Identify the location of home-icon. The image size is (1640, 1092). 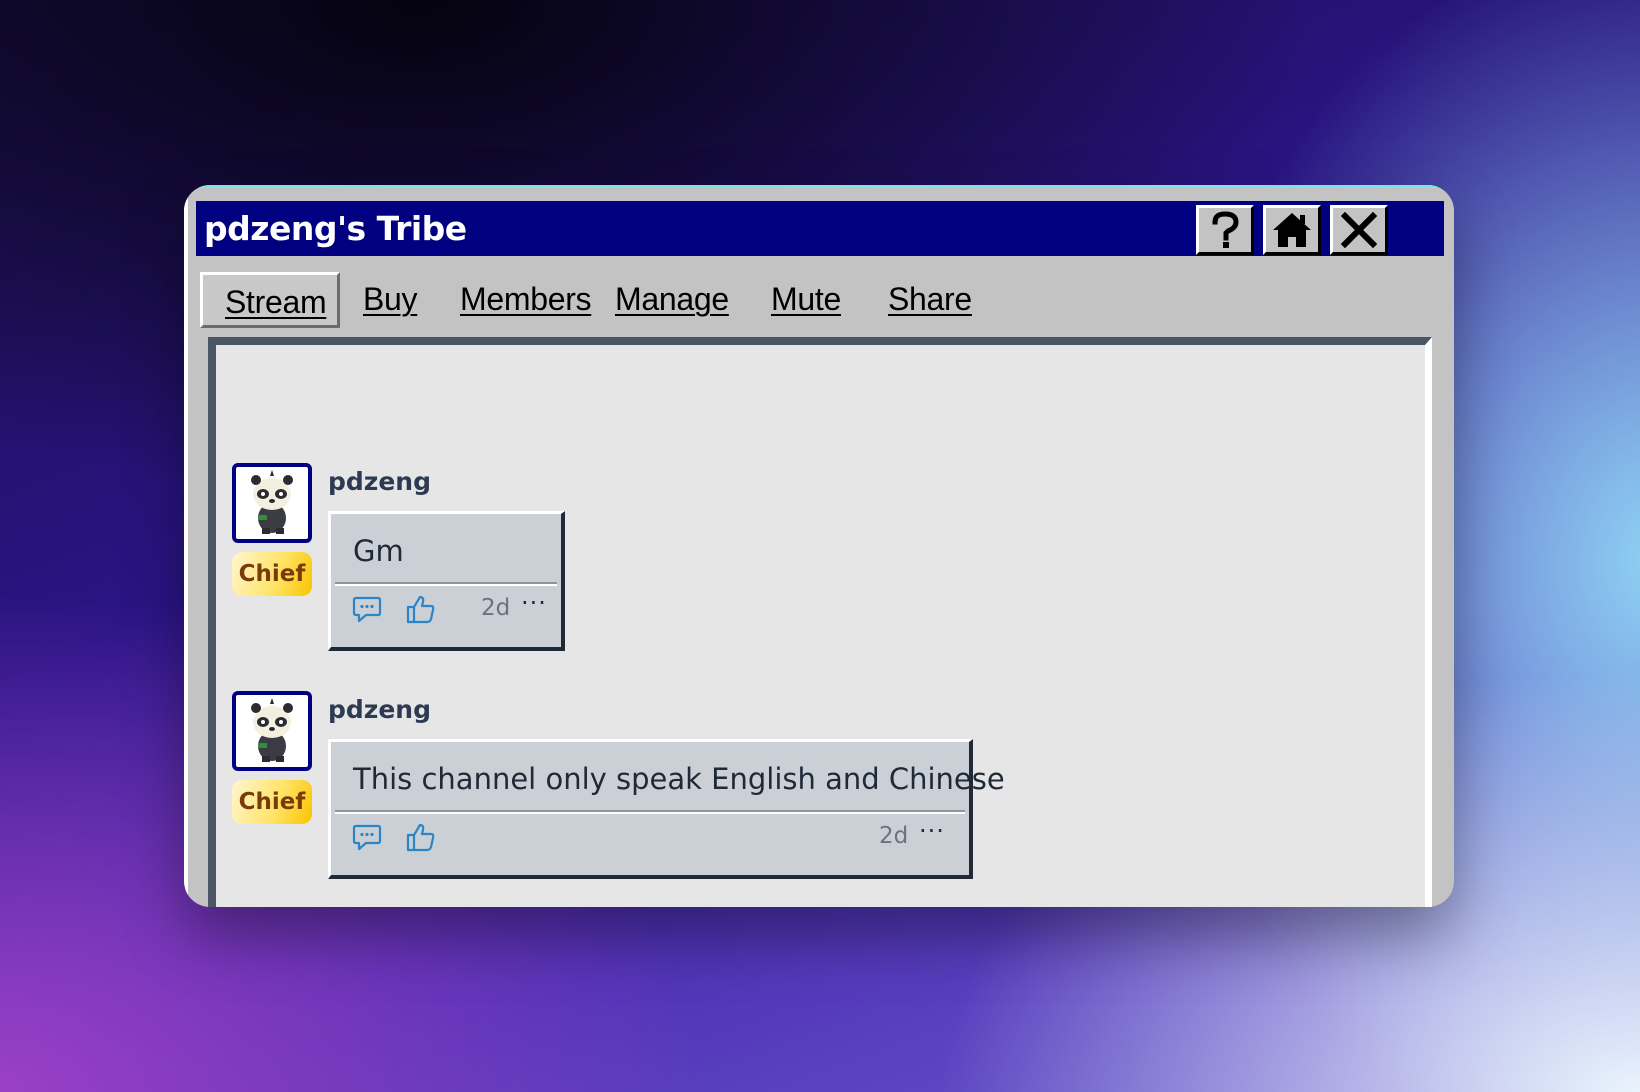
(1292, 230).